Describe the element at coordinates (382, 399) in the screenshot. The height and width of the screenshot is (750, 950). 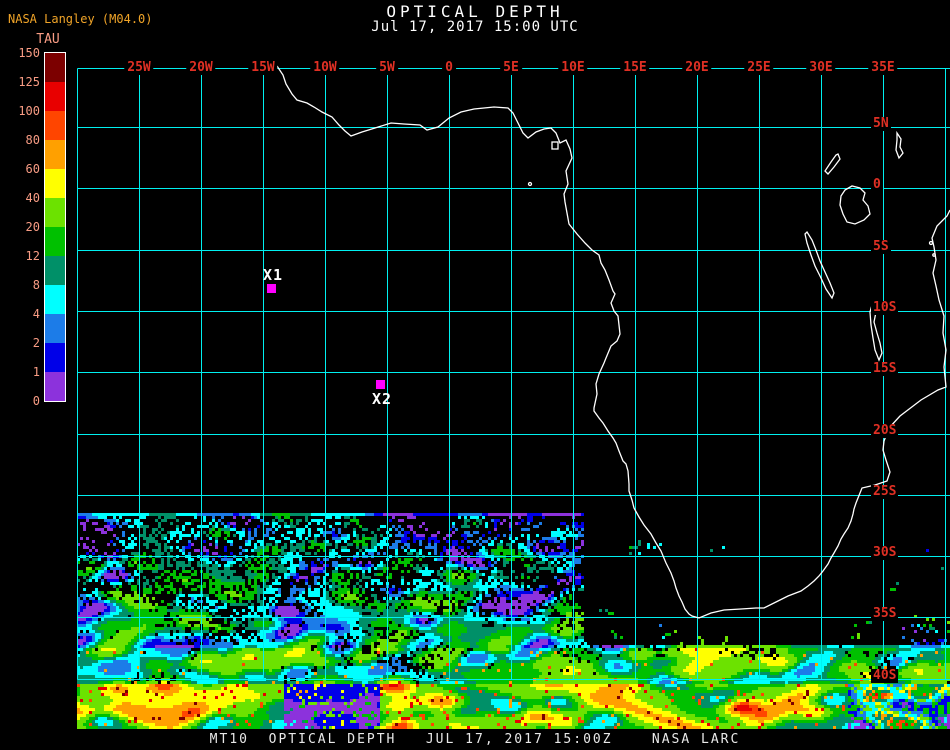
I see `marker-label: X2` at that location.